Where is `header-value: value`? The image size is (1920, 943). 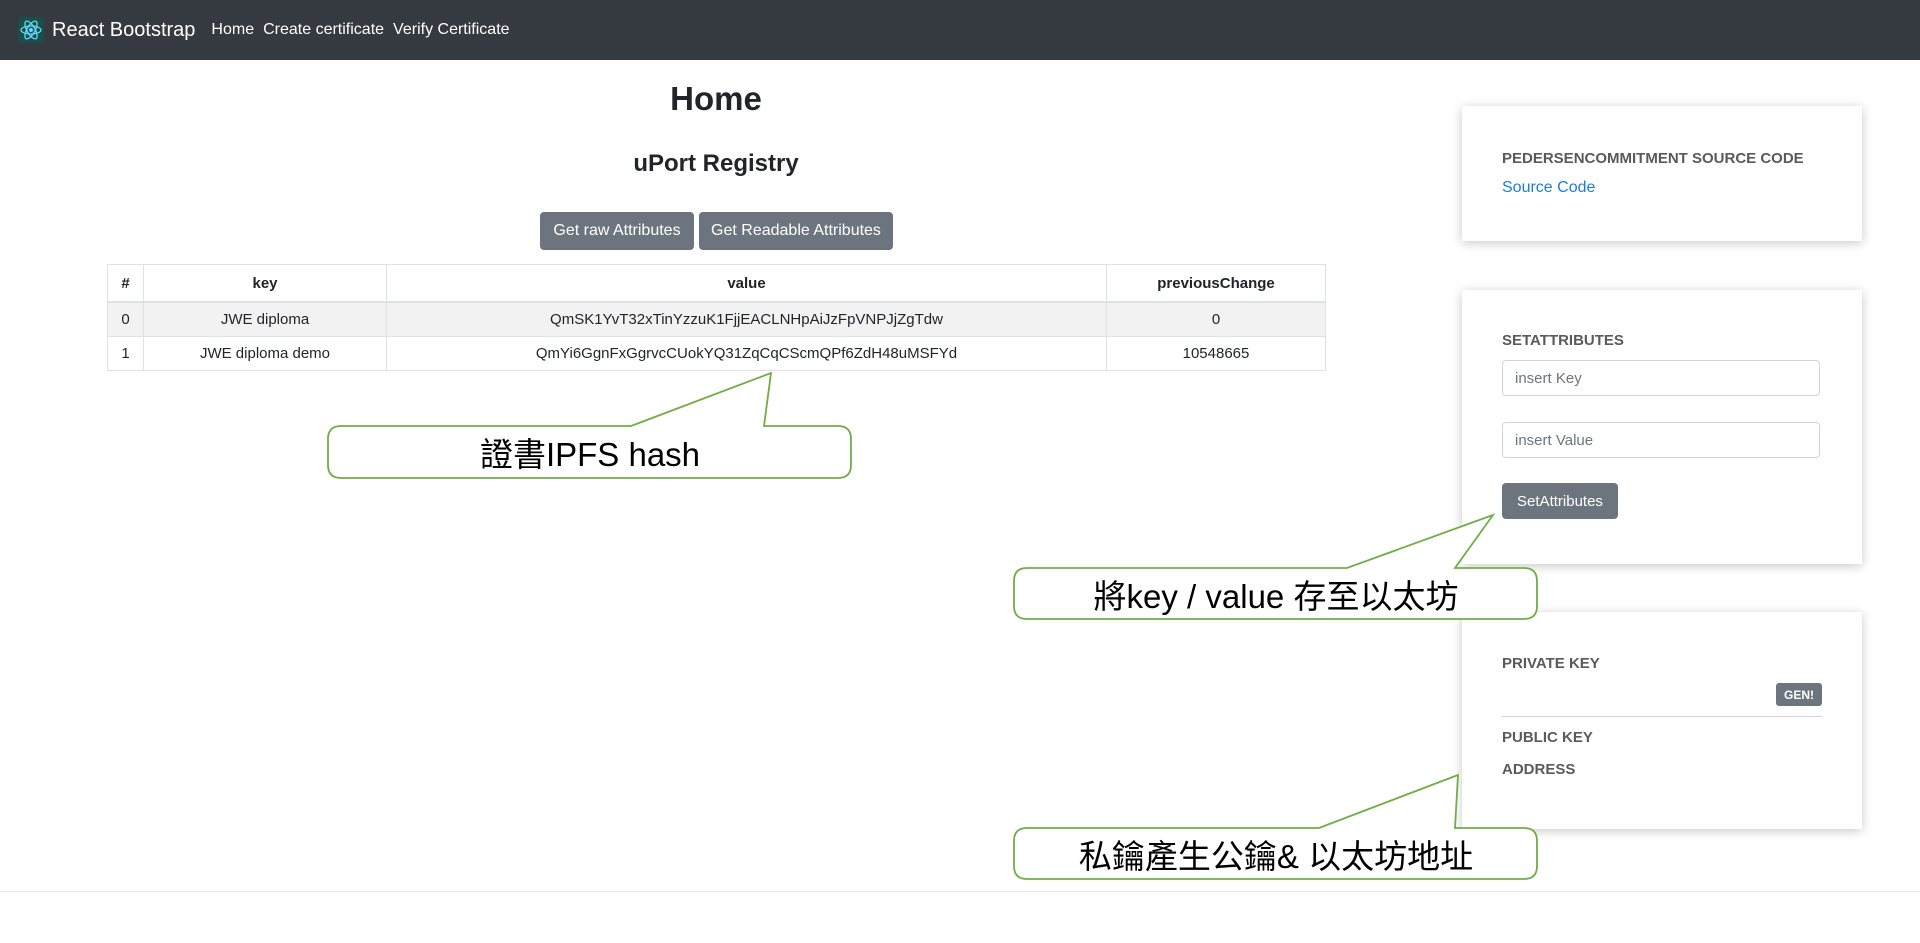 header-value: value is located at coordinates (746, 283).